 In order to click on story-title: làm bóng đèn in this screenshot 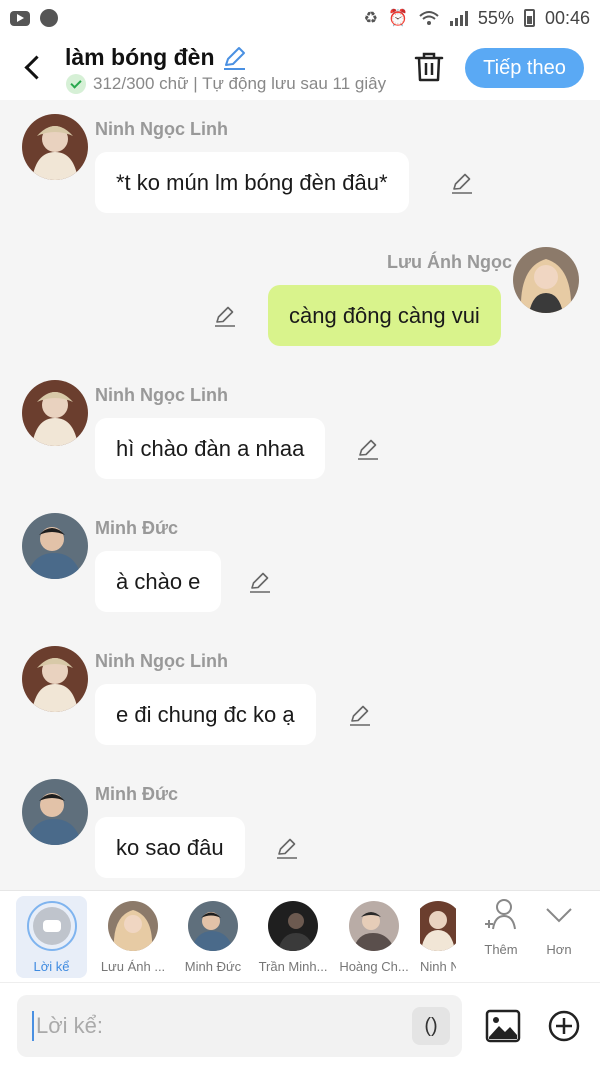, I will do `click(140, 57)`.